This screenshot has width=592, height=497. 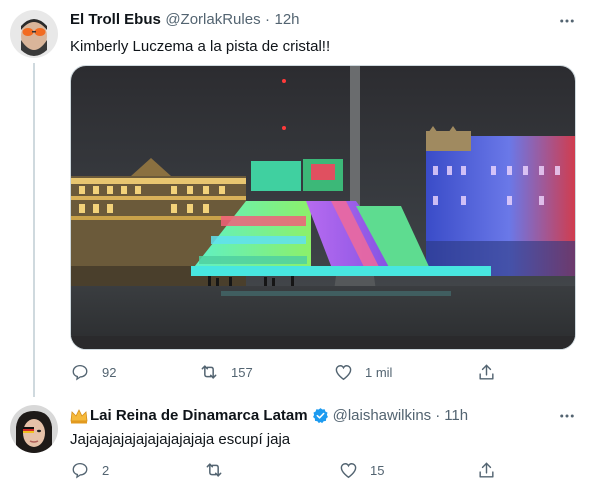 I want to click on crown-emoji-icon, so click(x=79, y=416).